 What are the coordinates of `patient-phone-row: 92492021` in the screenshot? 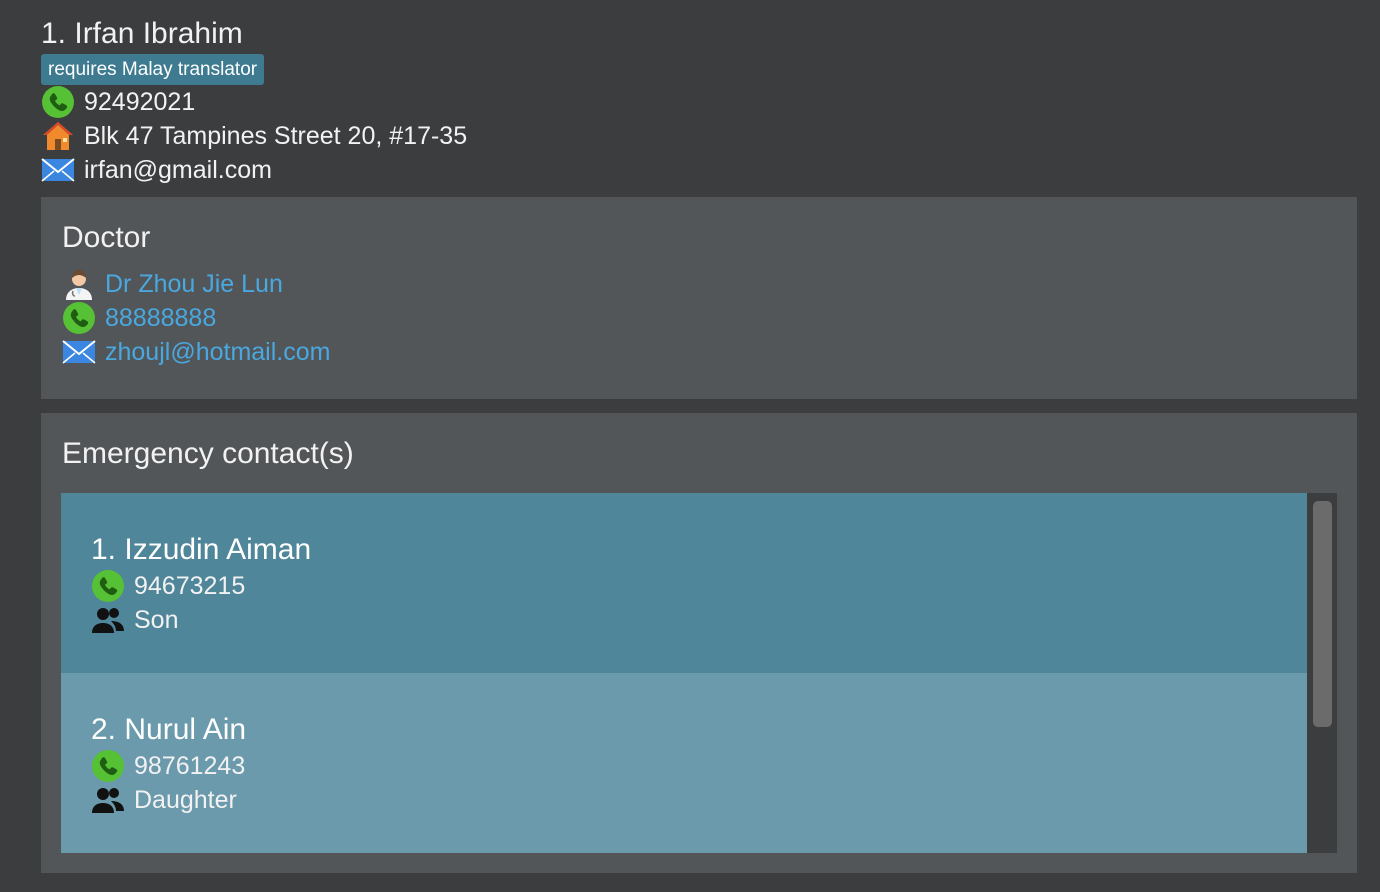 It's located at (254, 102).